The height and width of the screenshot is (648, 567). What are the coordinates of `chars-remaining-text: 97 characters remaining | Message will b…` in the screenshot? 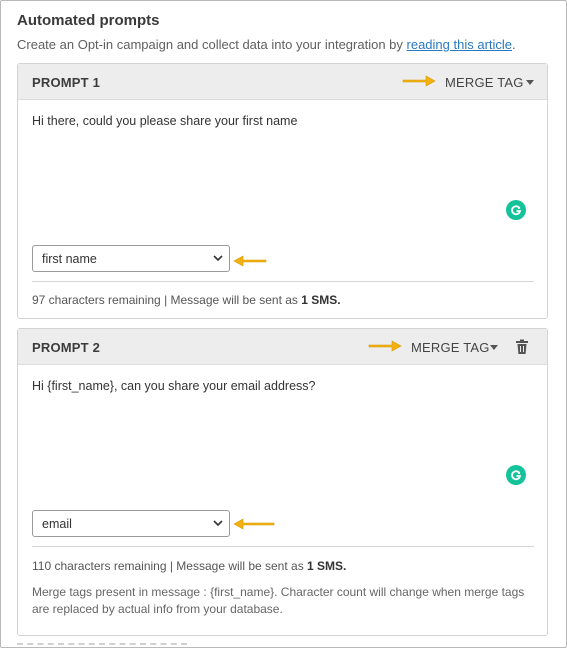 It's located at (167, 300).